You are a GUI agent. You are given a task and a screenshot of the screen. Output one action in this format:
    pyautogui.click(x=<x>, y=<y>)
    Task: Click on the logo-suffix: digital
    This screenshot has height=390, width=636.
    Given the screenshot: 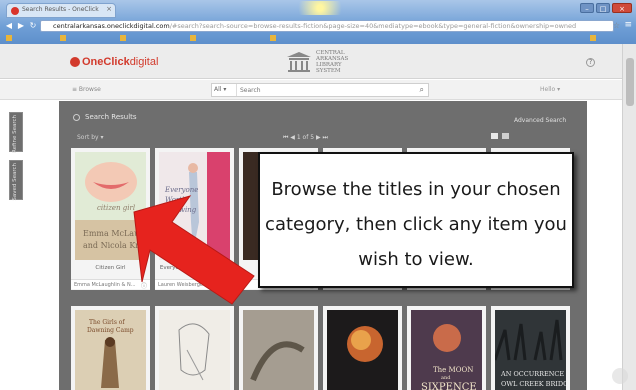 What is the action you would take?
    pyautogui.click(x=144, y=62)
    